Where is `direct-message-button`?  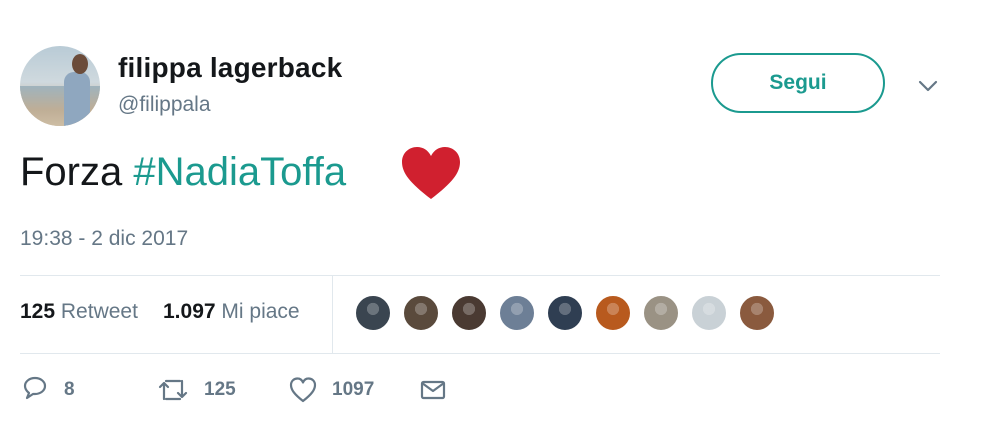
direct-message-button is located at coordinates (433, 390).